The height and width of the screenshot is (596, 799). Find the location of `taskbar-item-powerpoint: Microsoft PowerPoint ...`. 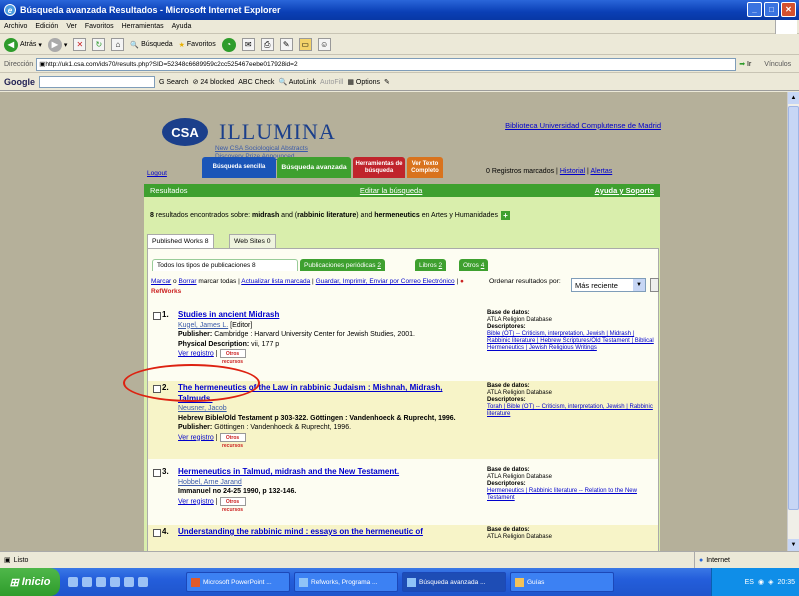

taskbar-item-powerpoint: Microsoft PowerPoint ... is located at coordinates (238, 582).